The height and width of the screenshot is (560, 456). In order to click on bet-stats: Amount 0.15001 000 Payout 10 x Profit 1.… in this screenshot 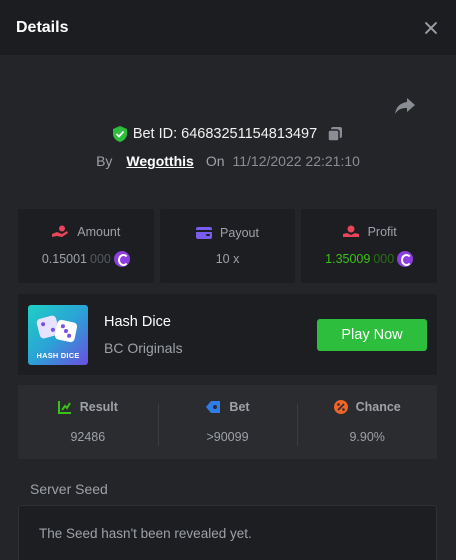, I will do `click(228, 246)`.